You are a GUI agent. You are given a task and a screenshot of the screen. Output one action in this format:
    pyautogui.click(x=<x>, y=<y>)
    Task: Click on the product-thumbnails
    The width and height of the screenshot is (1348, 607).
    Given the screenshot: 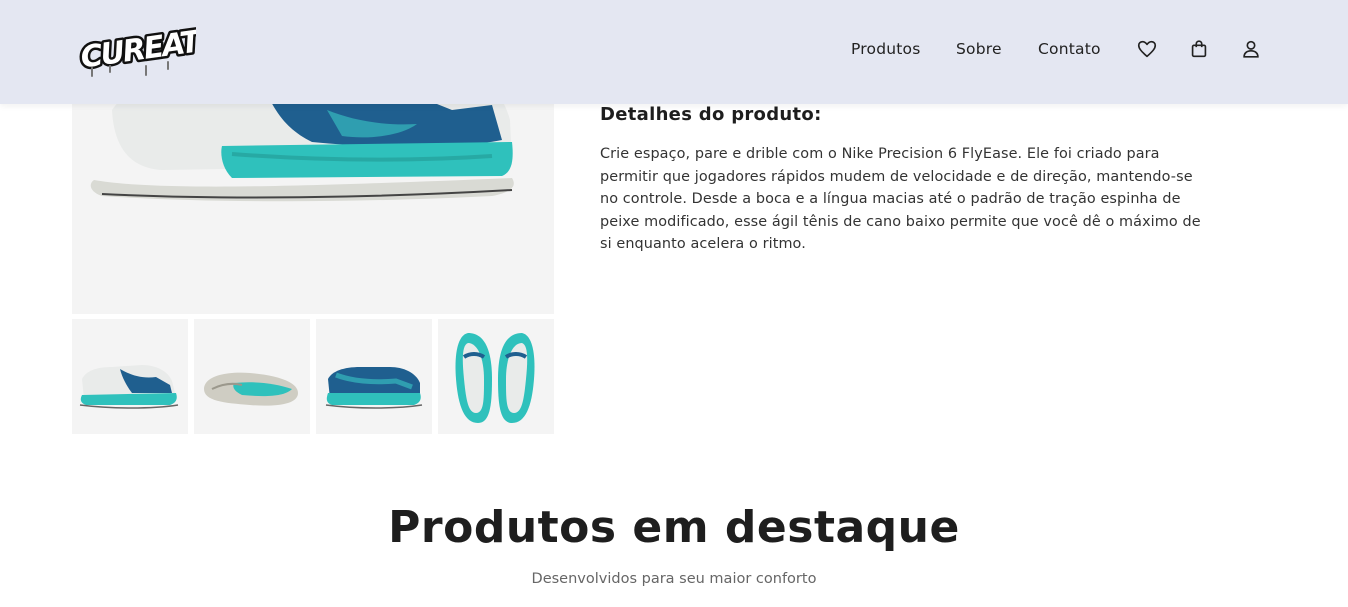 What is the action you would take?
    pyautogui.click(x=313, y=376)
    